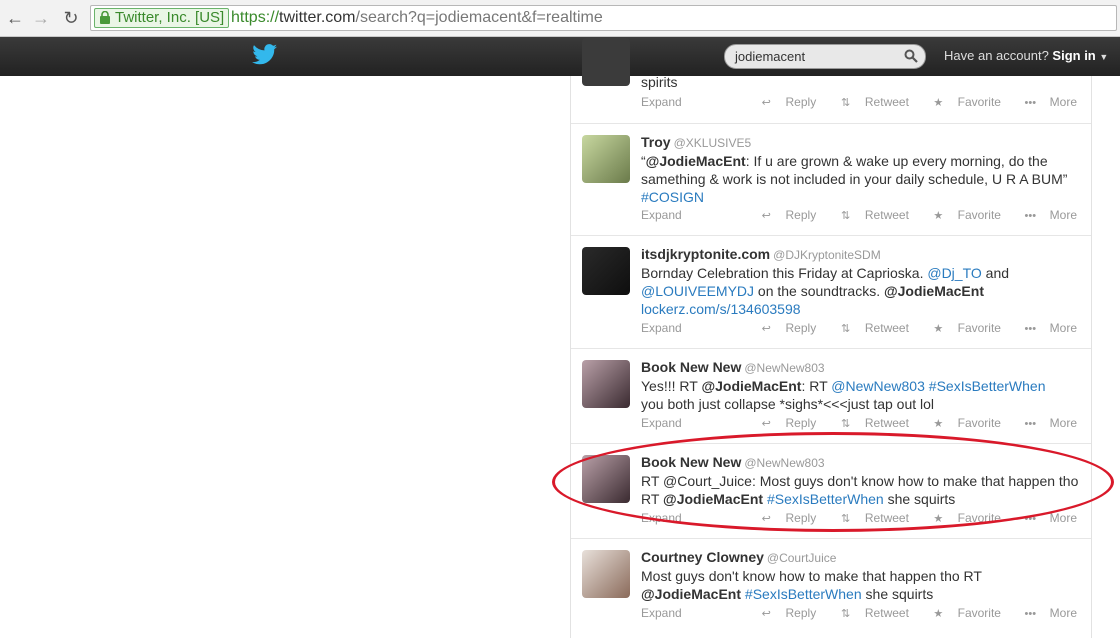  I want to click on mention-link: @LOUIVEEMYDJ, so click(697, 291).